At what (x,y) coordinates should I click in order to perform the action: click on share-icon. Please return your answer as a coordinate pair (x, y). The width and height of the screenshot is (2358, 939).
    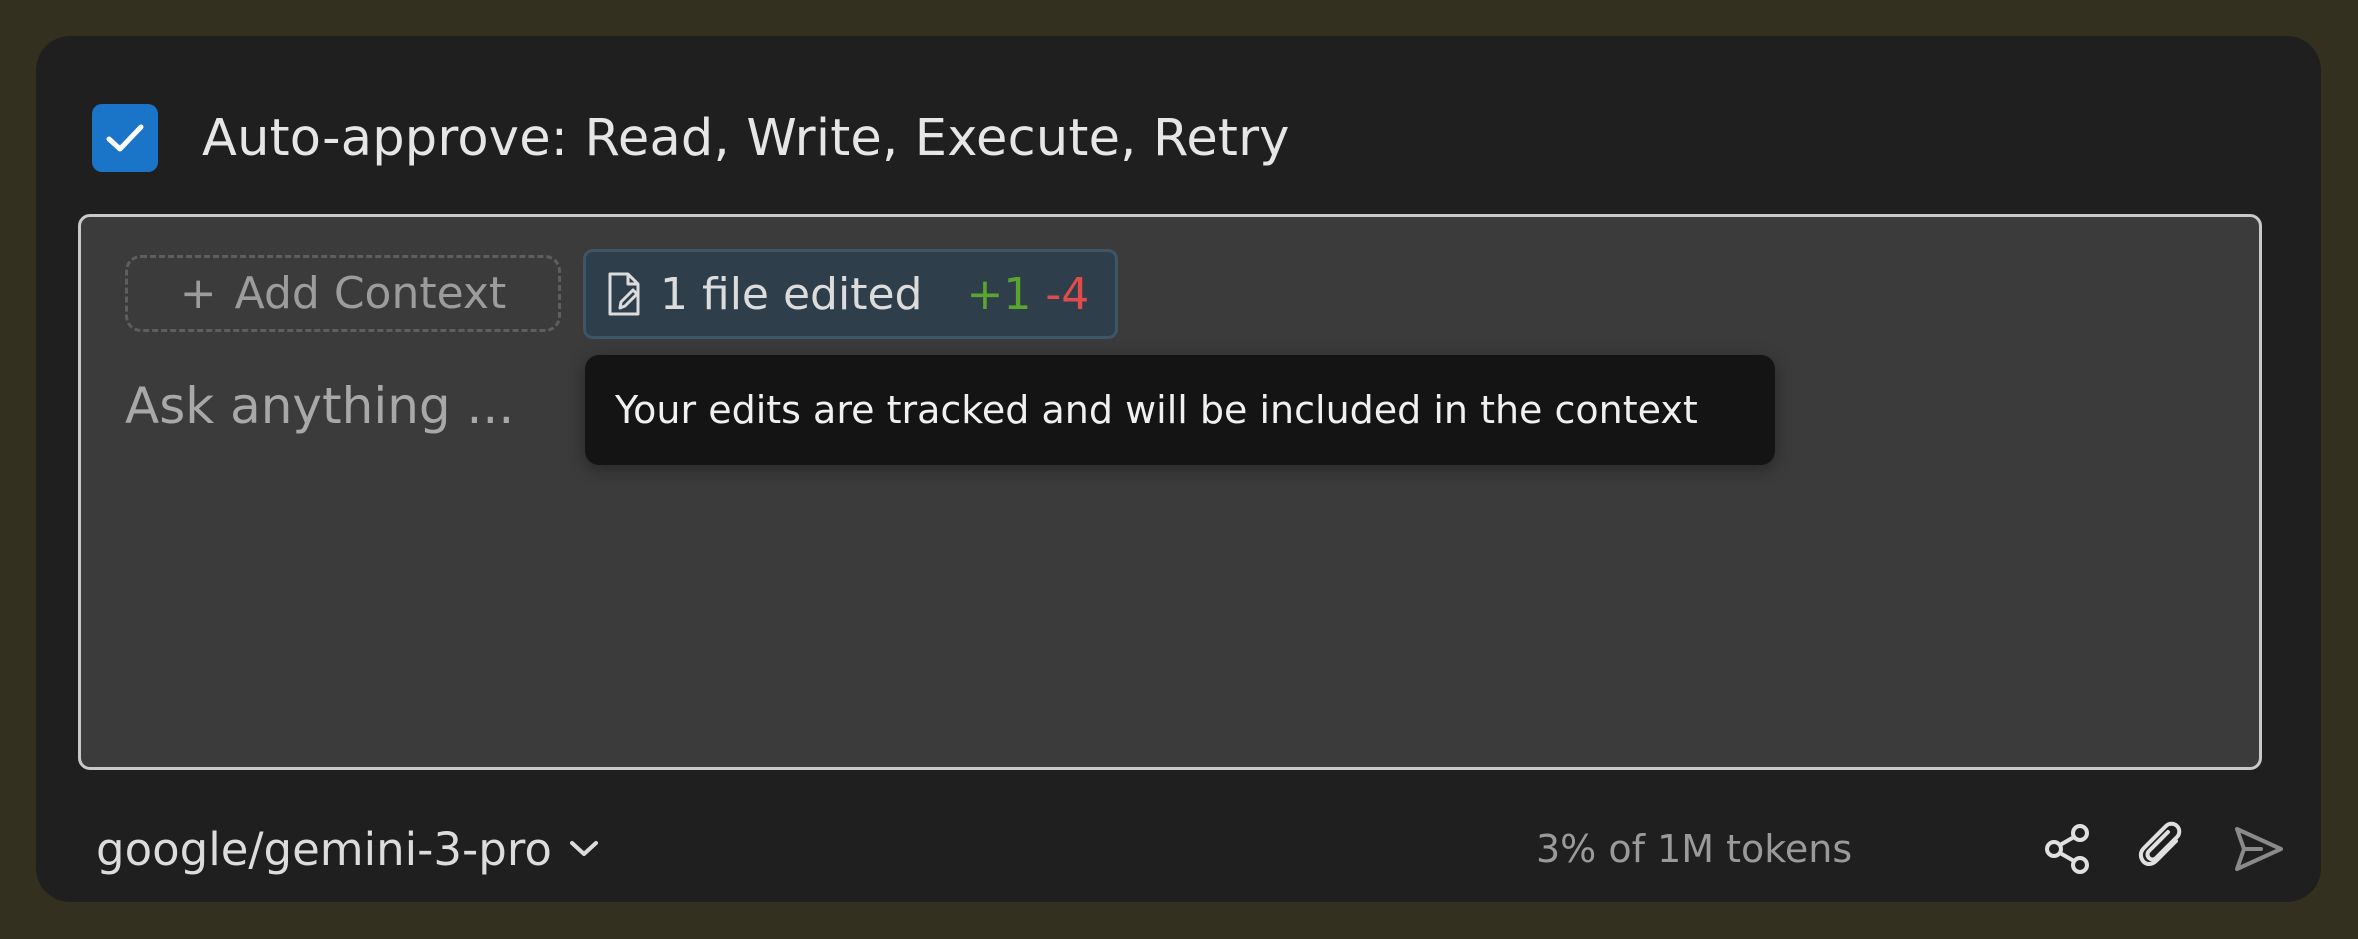
    Looking at the image, I should click on (2067, 849).